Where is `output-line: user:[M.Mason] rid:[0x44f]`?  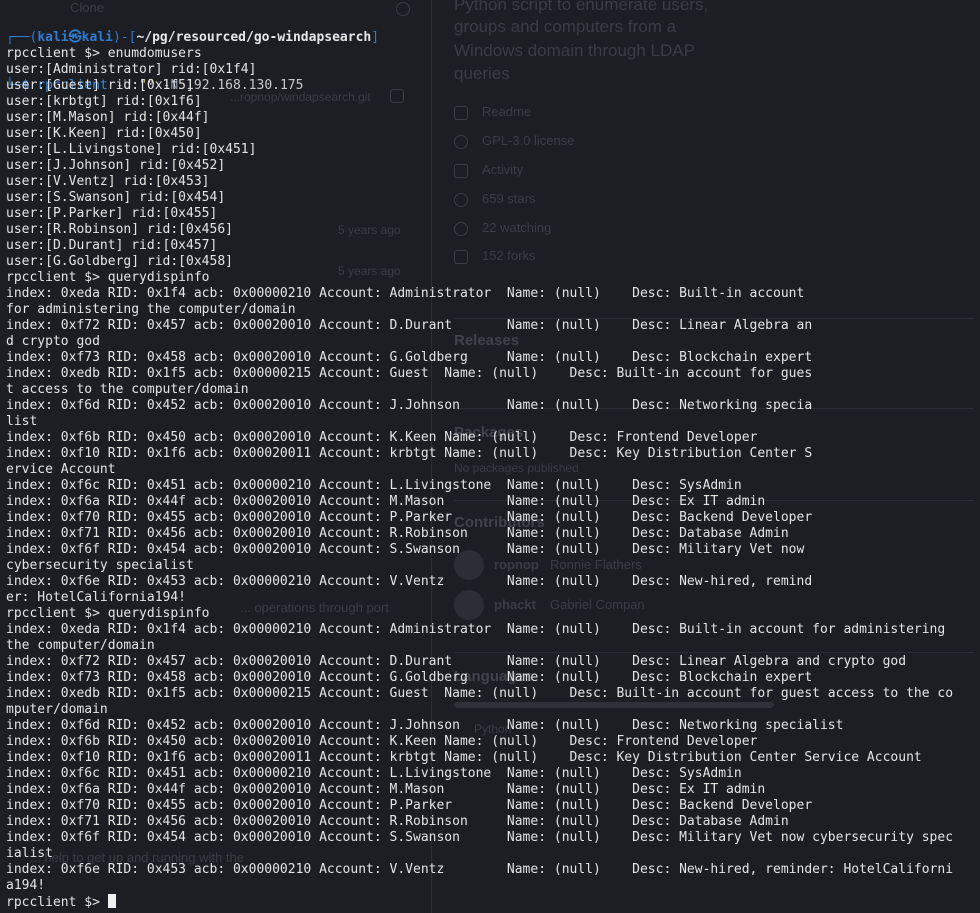
output-line: user:[M.Mason] rid:[0x44f] is located at coordinates (108, 117).